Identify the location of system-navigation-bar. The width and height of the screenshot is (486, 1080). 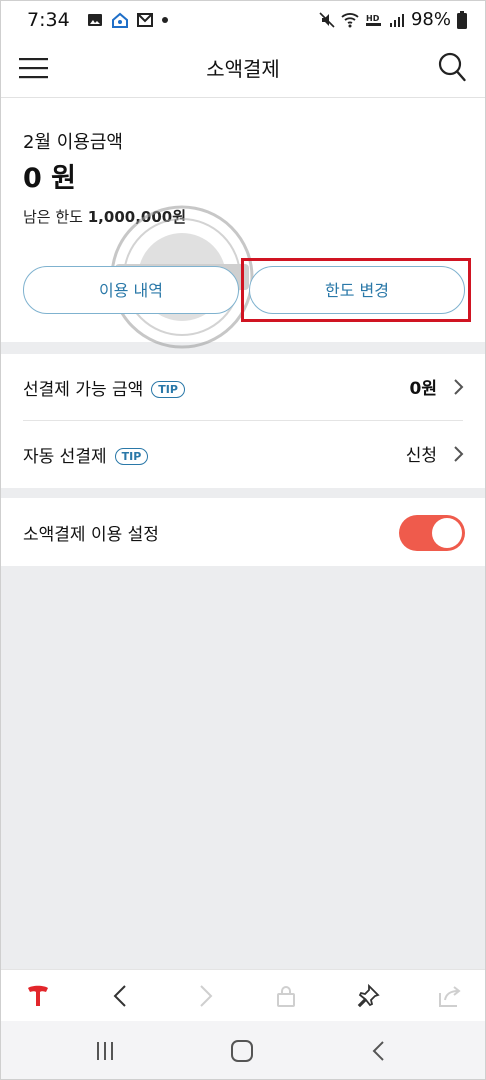
(243, 1050).